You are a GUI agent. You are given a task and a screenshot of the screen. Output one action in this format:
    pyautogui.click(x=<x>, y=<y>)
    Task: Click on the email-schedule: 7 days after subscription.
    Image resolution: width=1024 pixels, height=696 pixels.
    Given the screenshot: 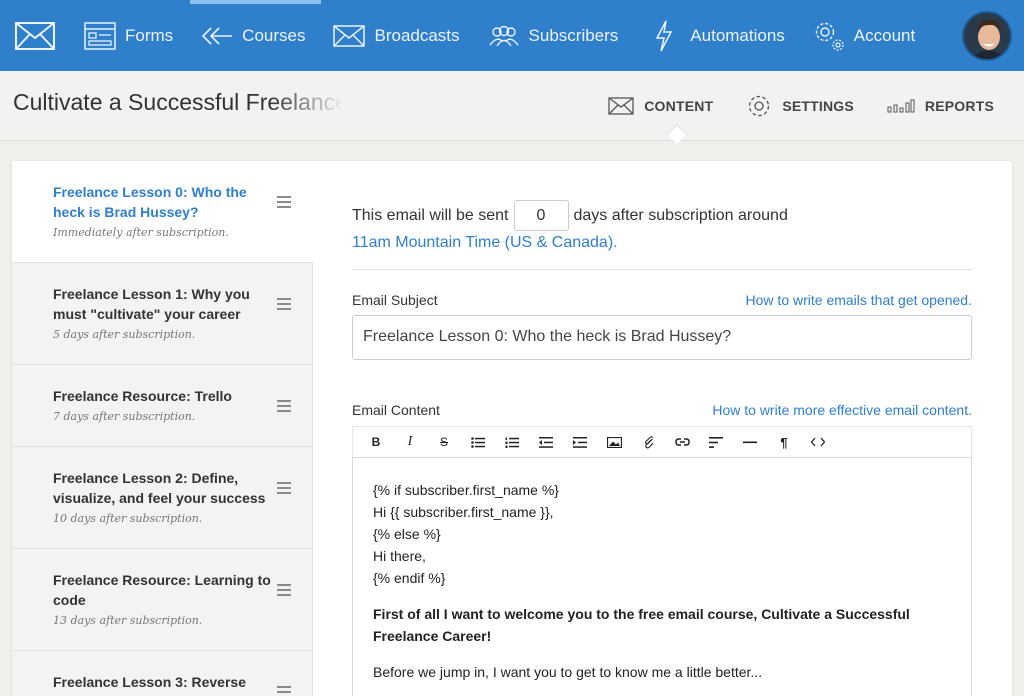 What is the action you would take?
    pyautogui.click(x=124, y=416)
    